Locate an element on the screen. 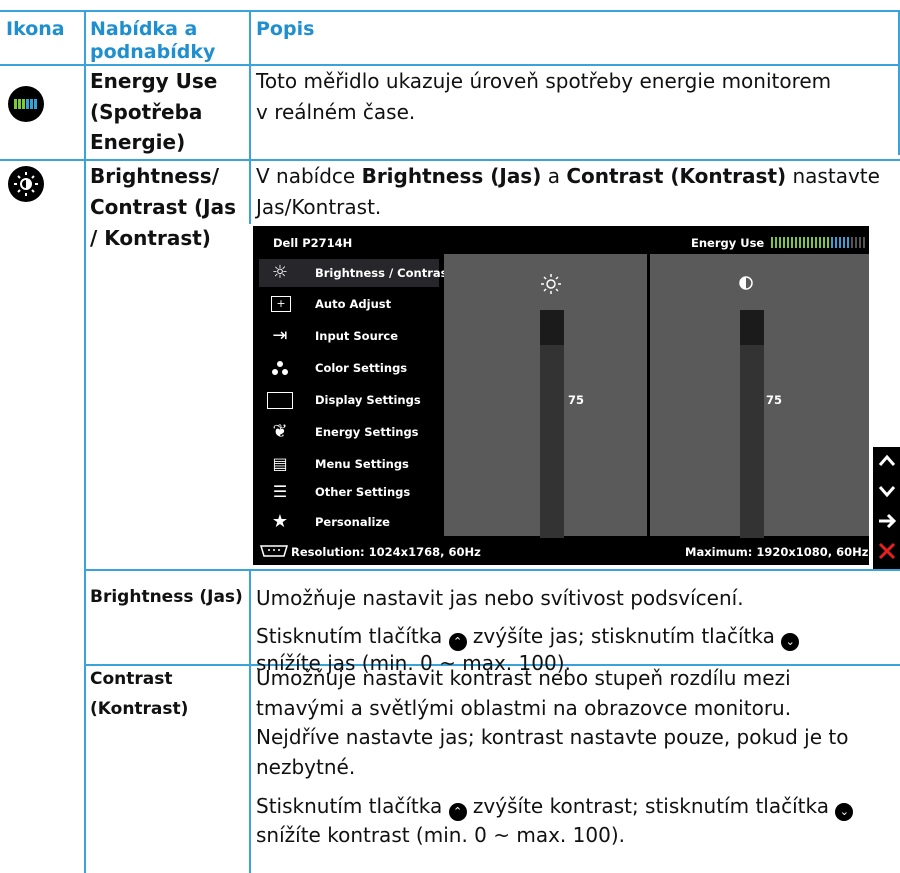 The image size is (900, 873). leaf-icon: ❦ is located at coordinates (280, 431).